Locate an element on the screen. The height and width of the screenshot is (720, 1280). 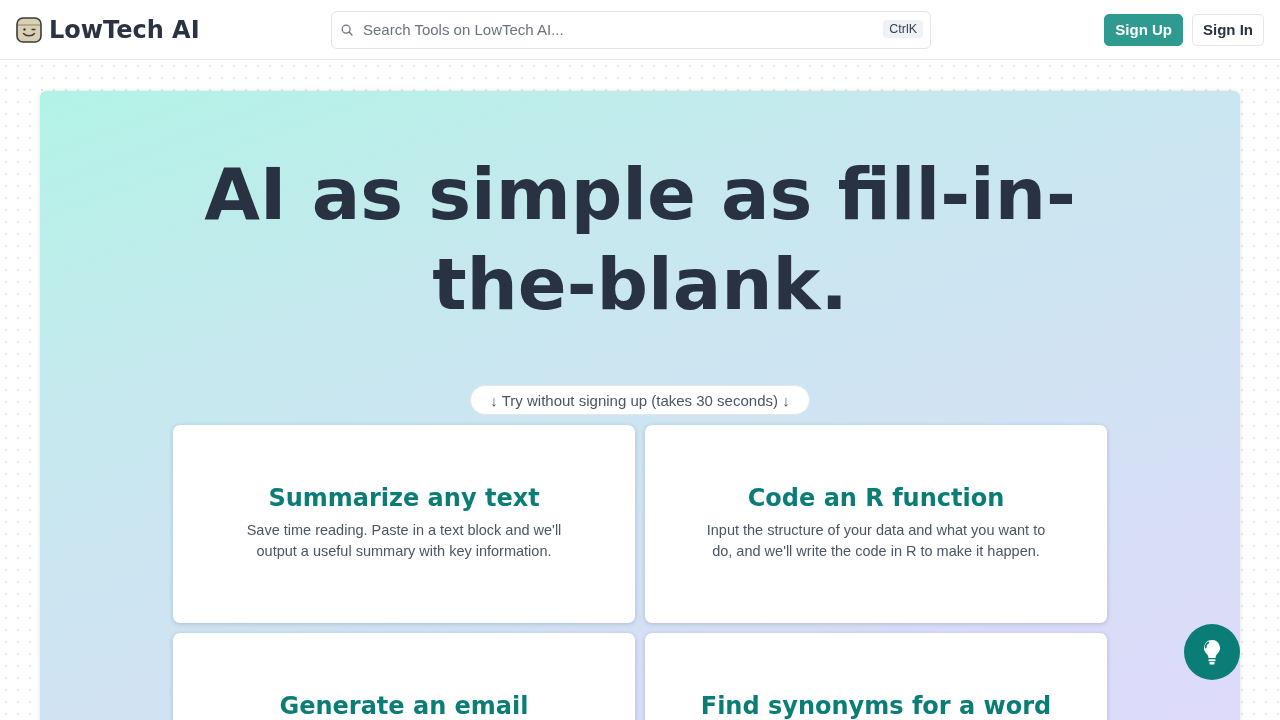
tool-card: Code an R function Input the structure of your data and what you want to do, and we'll write the code in R to make it happen. is located at coordinates (876, 524).